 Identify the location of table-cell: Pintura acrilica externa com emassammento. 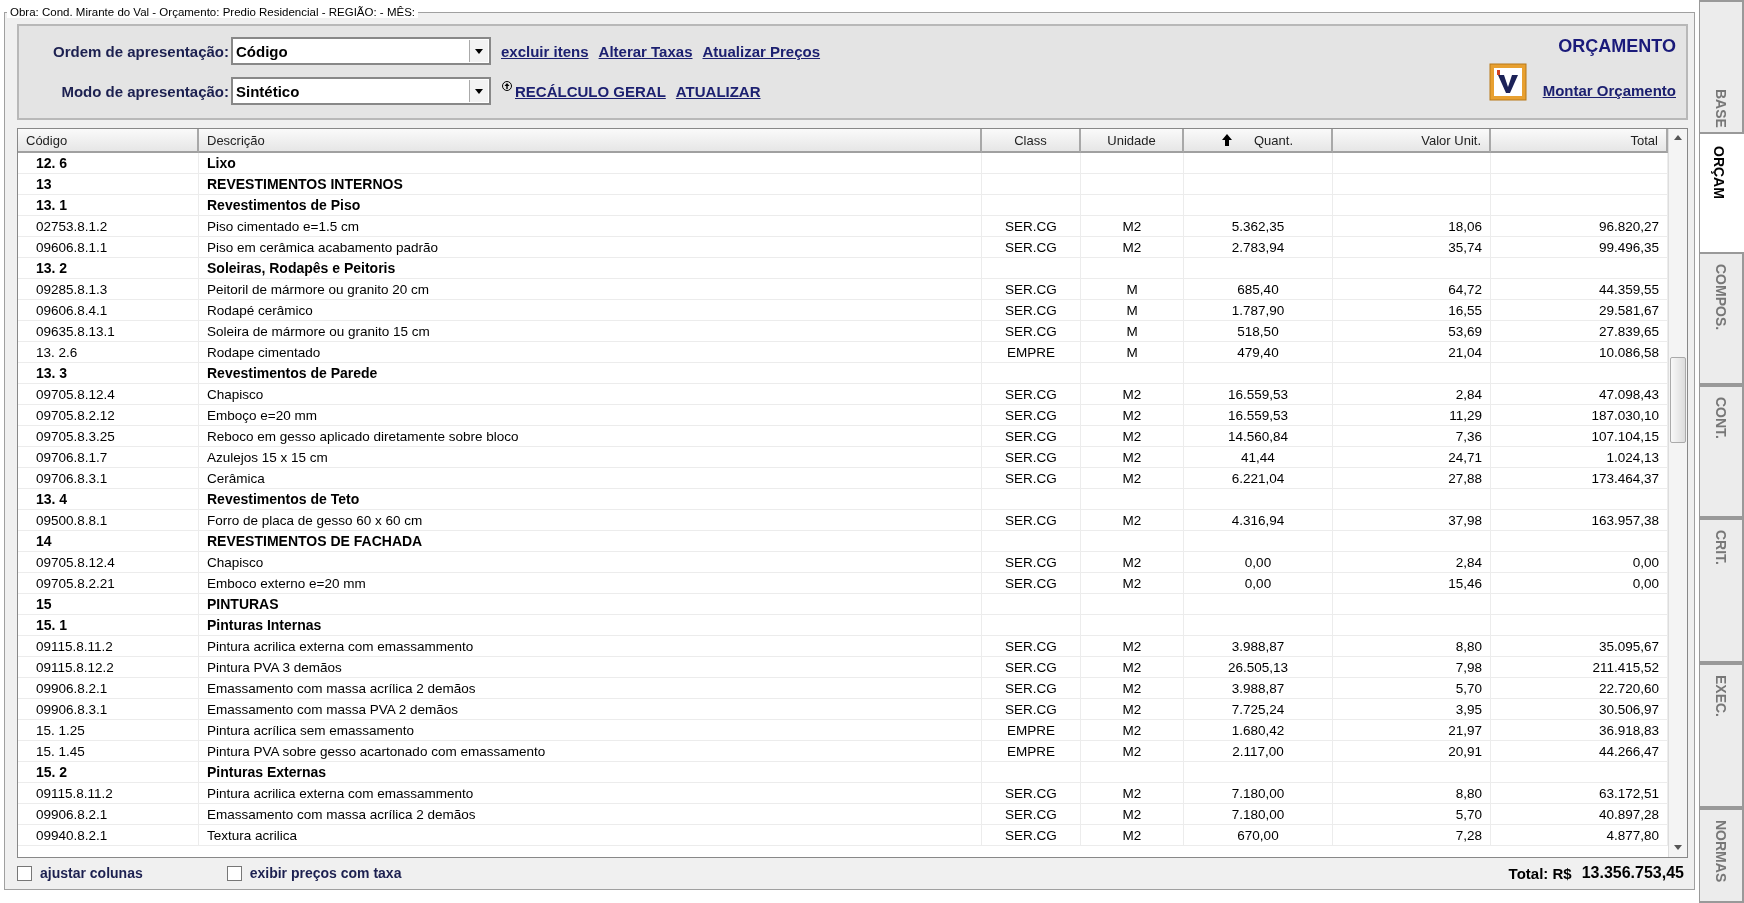
(590, 793).